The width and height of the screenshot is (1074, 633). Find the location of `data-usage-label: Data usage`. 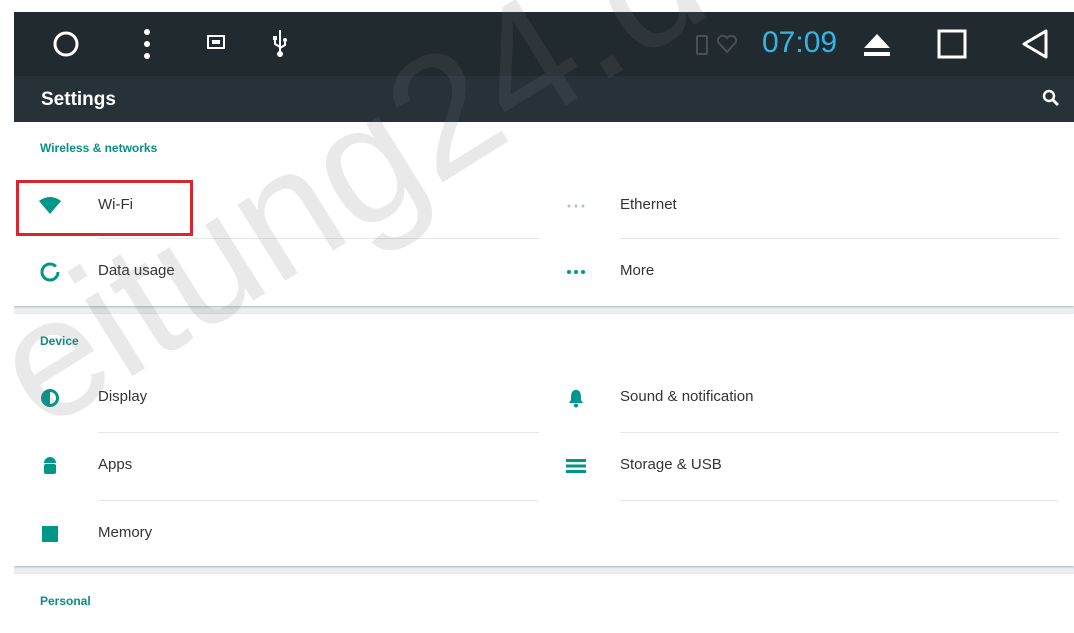

data-usage-label: Data usage is located at coordinates (136, 270).